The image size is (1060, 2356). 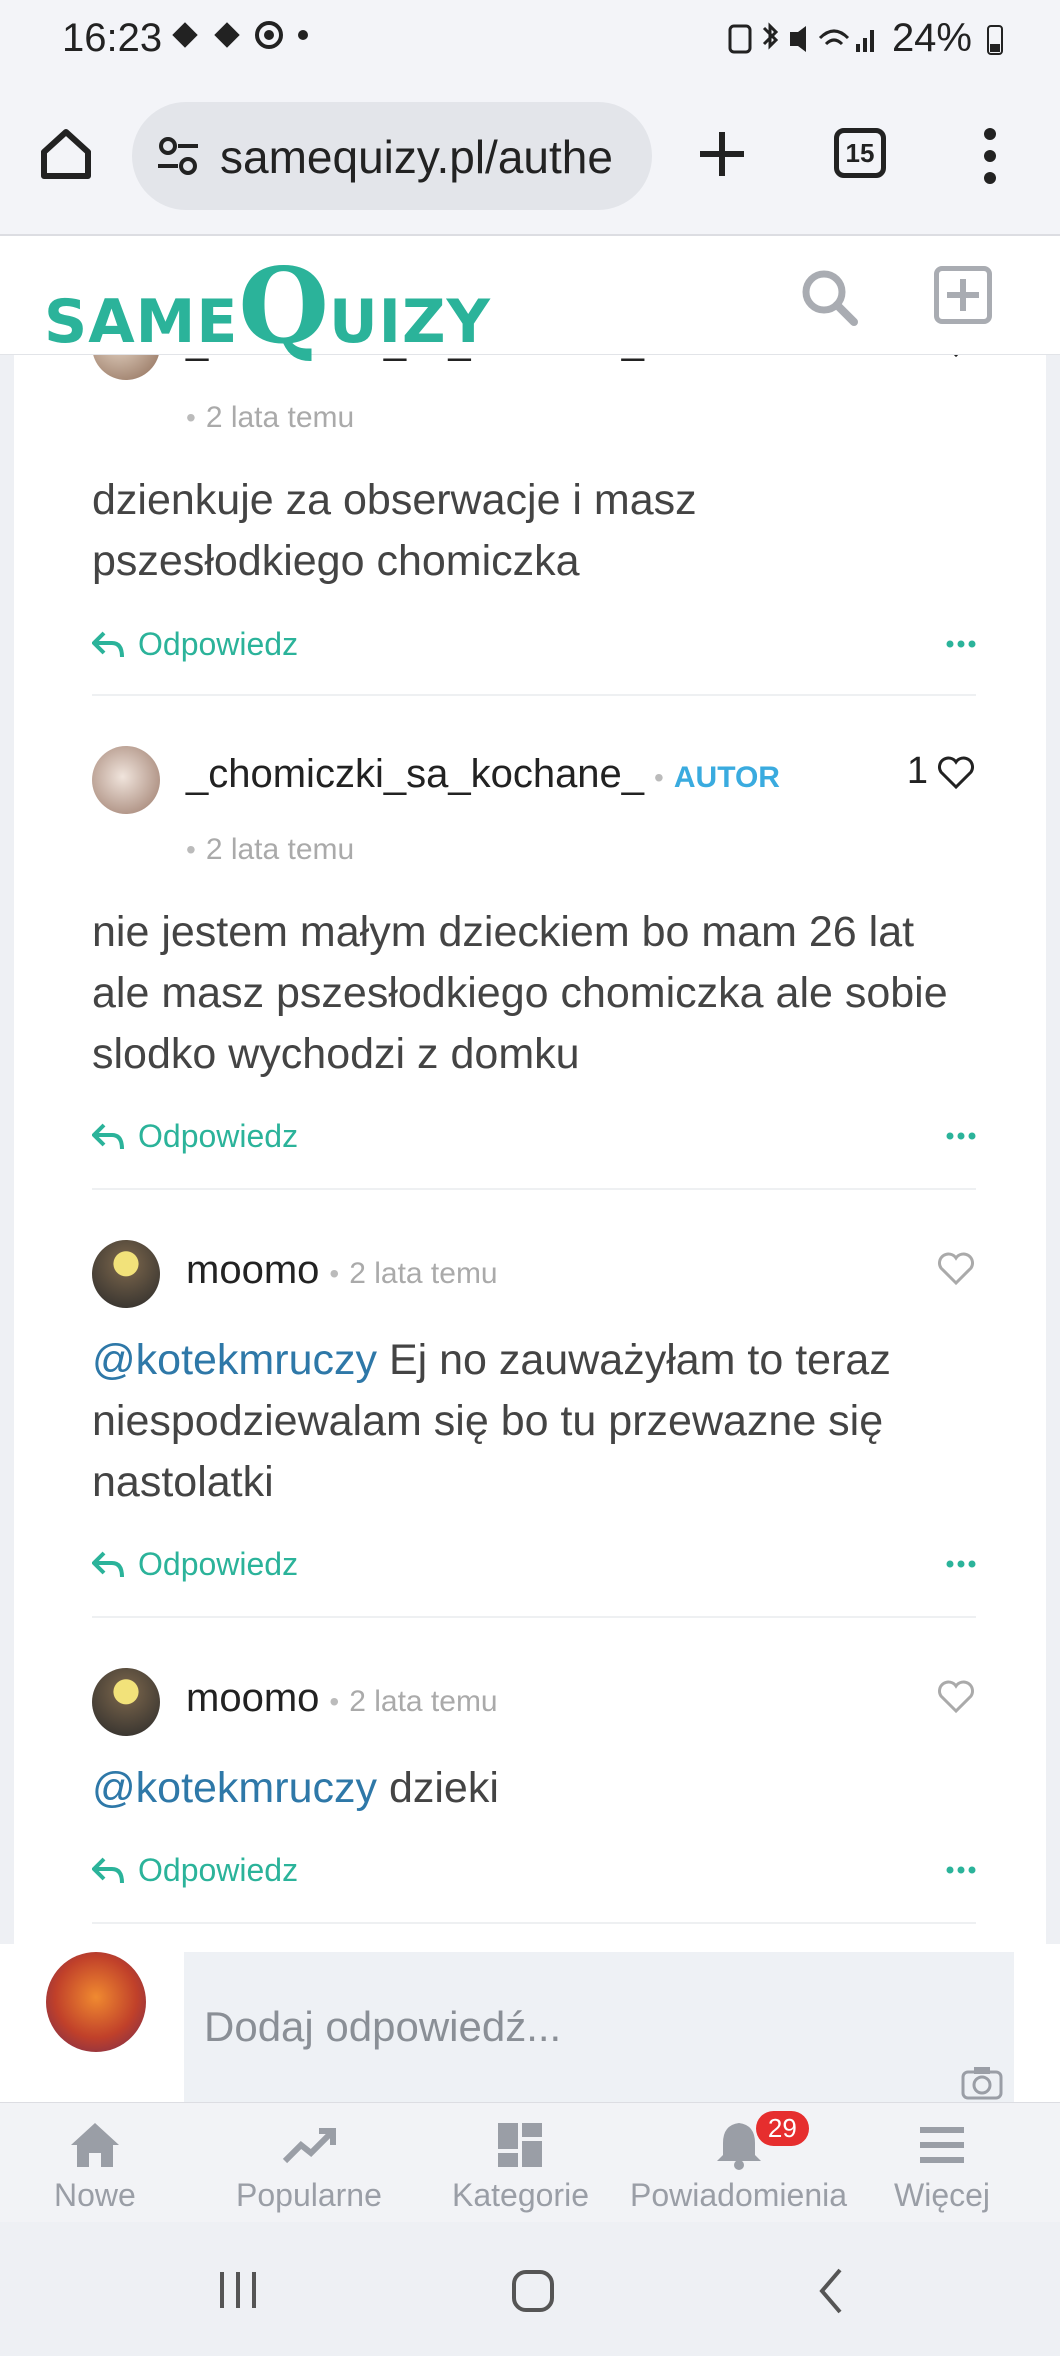 What do you see at coordinates (942, 2166) in the screenshot?
I see `nav-item-wiecej: Więcej` at bounding box center [942, 2166].